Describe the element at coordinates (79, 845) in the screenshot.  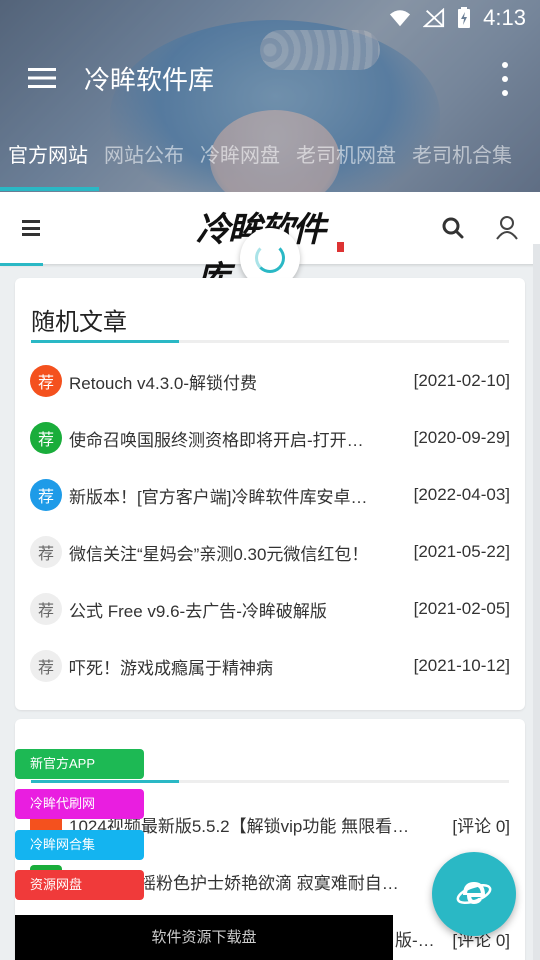
I see `site-collection-button: 冷眸网合集` at that location.